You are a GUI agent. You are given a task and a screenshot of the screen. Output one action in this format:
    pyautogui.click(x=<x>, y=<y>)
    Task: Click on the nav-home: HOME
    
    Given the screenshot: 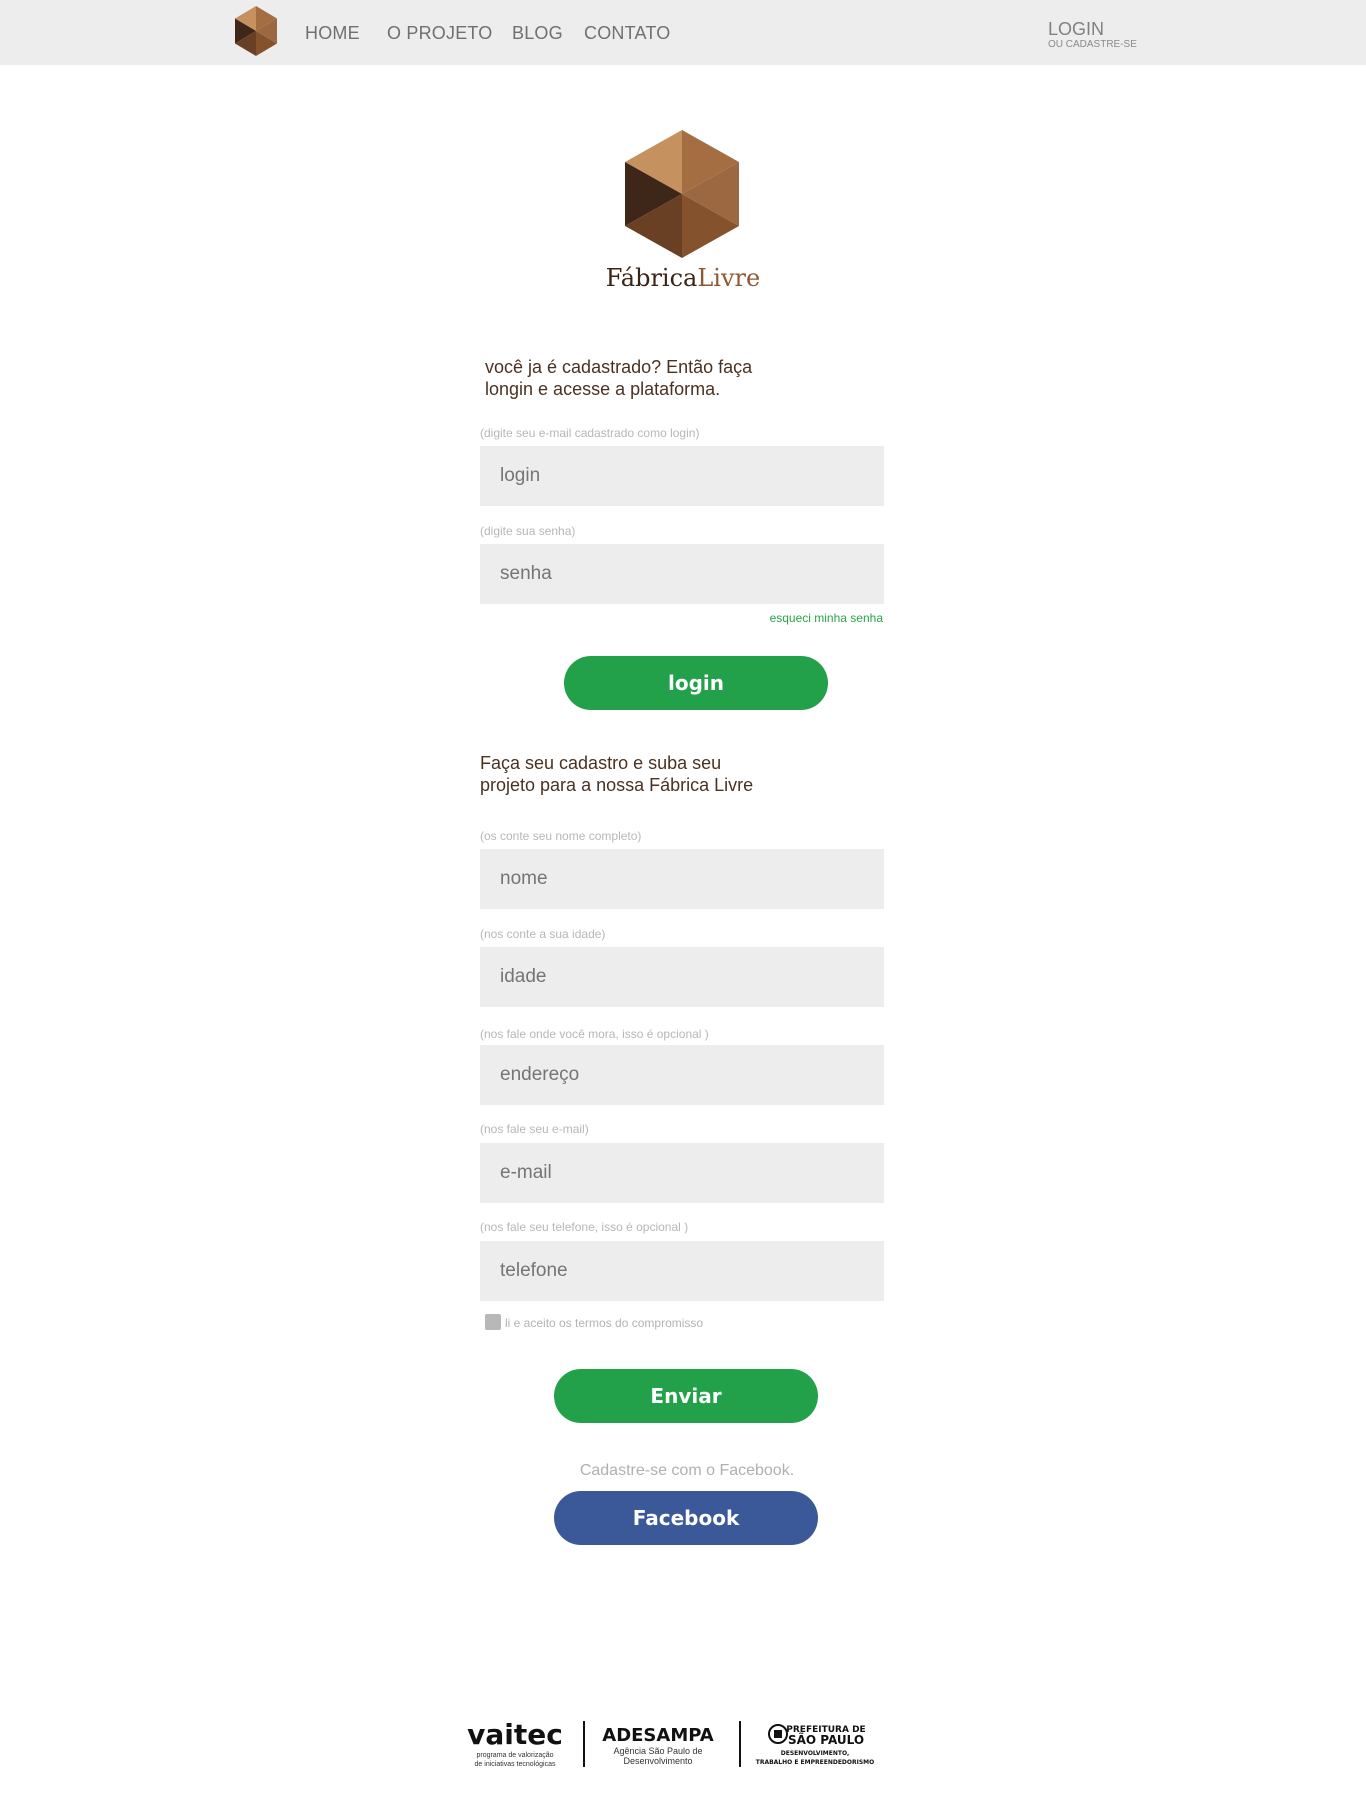 What is the action you would take?
    pyautogui.click(x=332, y=33)
    